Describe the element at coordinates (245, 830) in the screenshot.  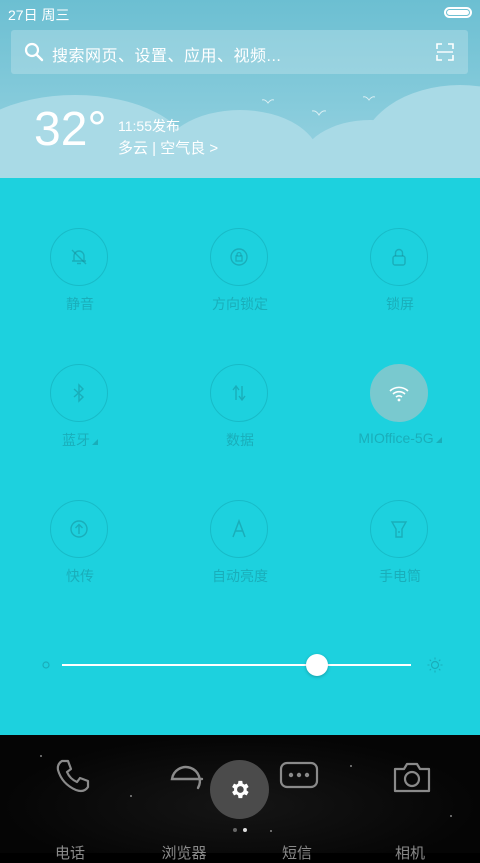
I see `page-indicator-dot-active` at that location.